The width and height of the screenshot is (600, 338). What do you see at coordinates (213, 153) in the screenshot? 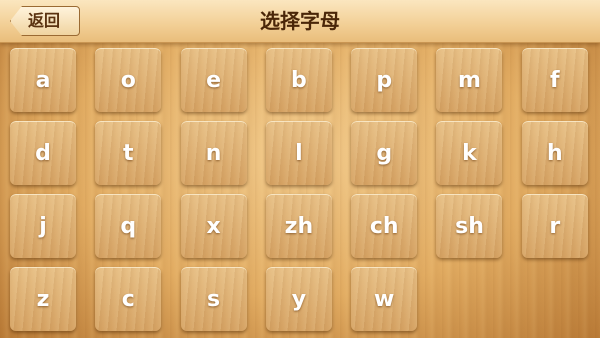
I see `letter-tile-n: n` at bounding box center [213, 153].